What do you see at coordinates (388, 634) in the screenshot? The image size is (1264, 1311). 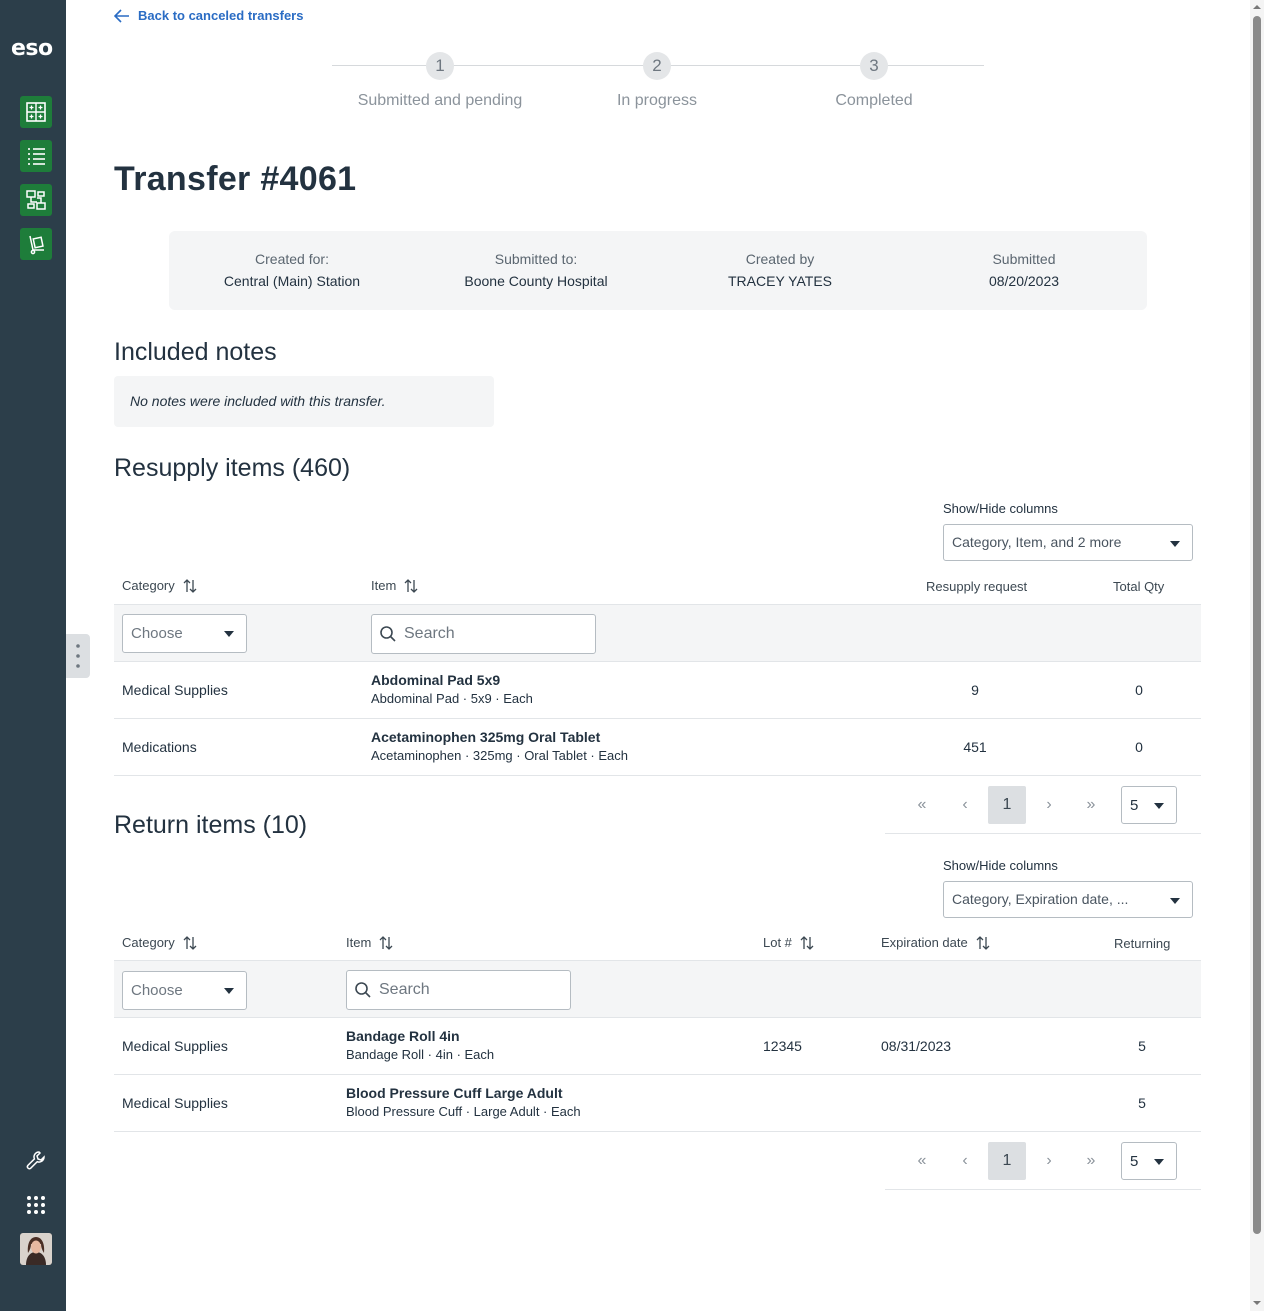 I see `search-icon` at bounding box center [388, 634].